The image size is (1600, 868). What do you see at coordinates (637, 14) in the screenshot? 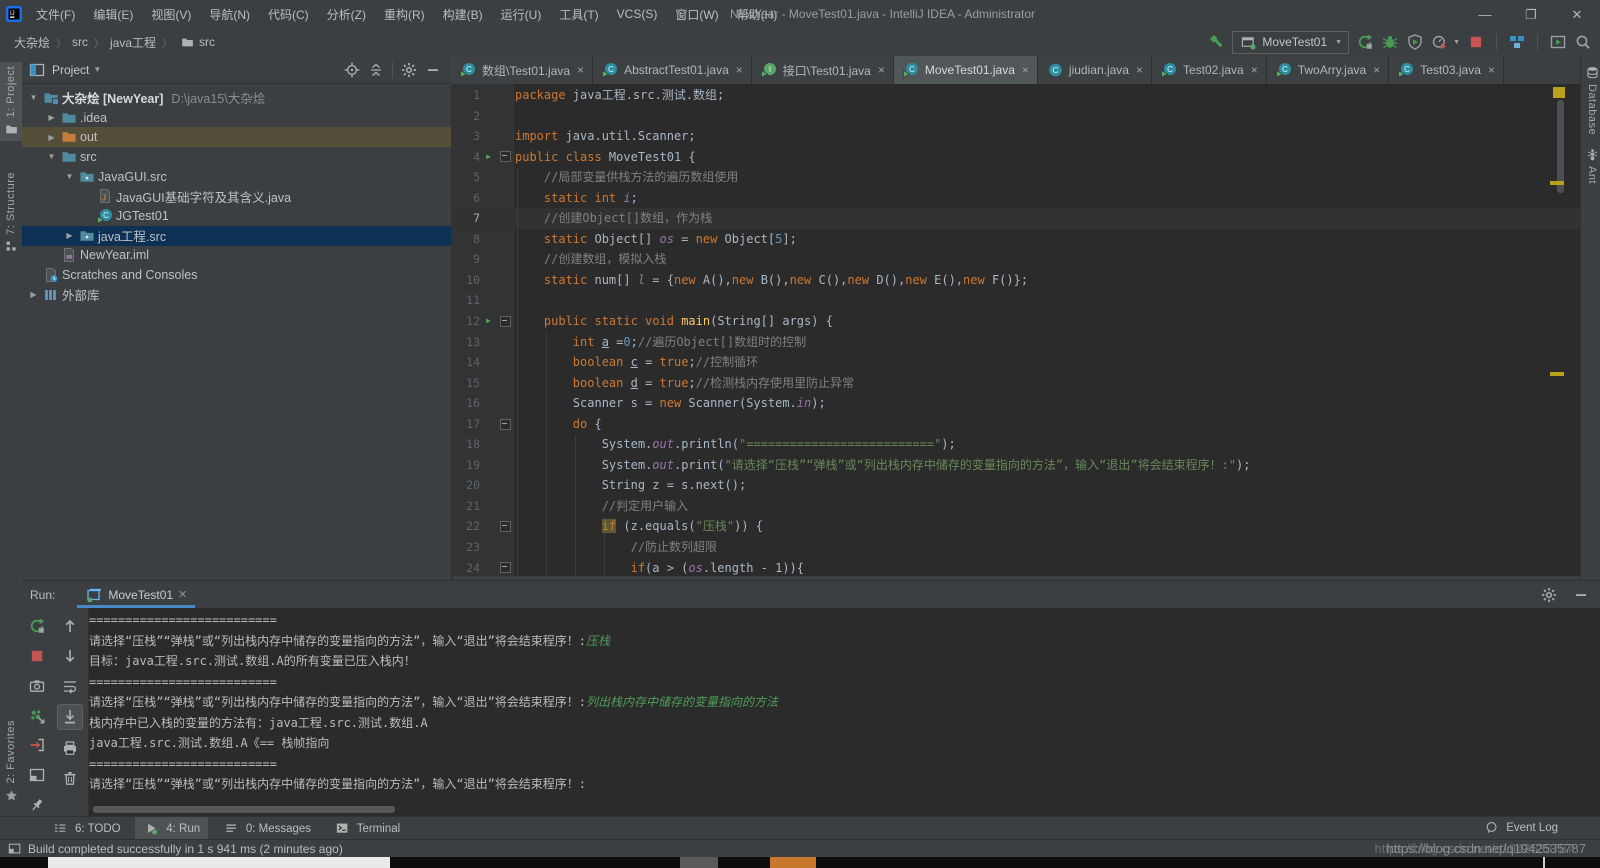
I see `menu-item: VCS(S)` at bounding box center [637, 14].